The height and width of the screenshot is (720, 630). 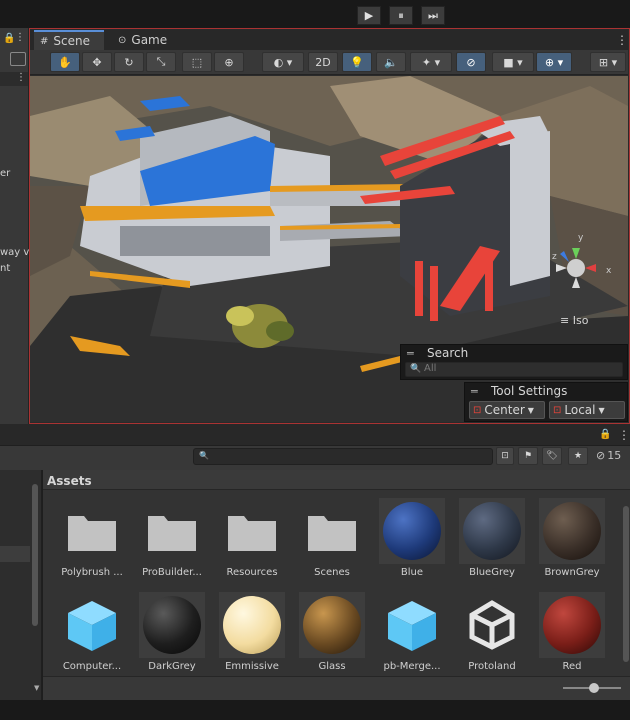 What do you see at coordinates (601, 455) in the screenshot?
I see `eye-slash-icon: ⊘` at bounding box center [601, 455].